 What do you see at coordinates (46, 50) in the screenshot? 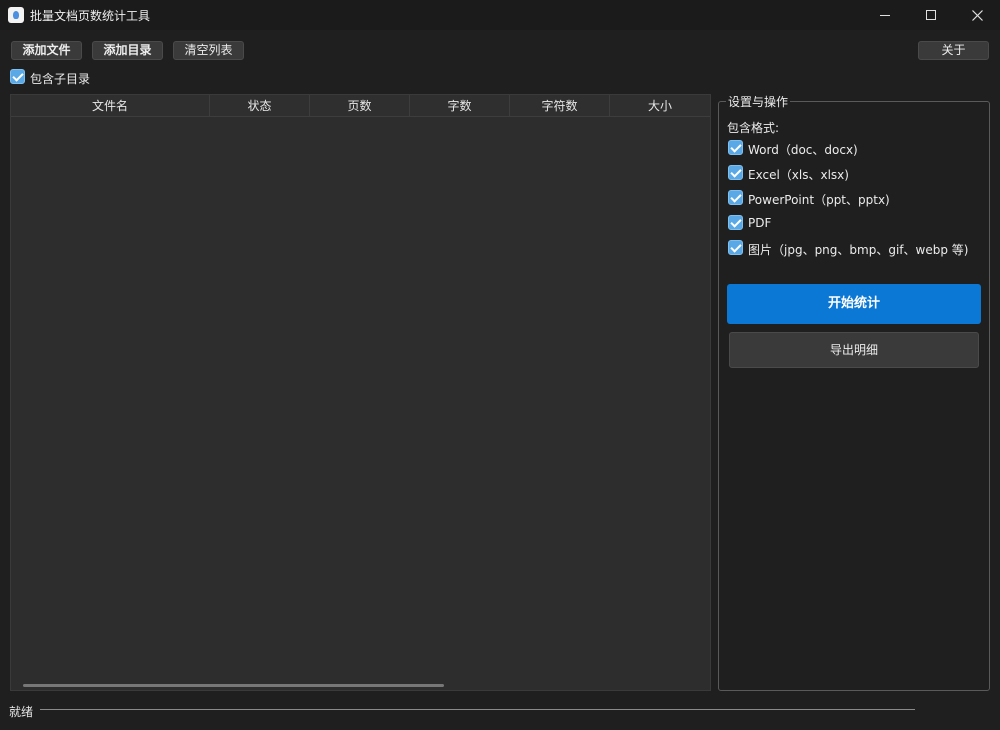
I see `add-files-button: 添加文件` at bounding box center [46, 50].